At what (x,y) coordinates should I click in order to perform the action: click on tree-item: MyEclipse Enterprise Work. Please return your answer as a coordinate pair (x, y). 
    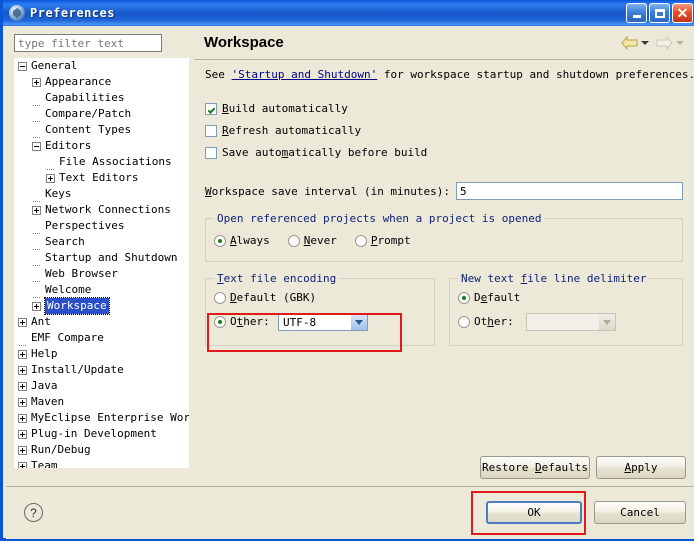
    Looking at the image, I should click on (101, 418).